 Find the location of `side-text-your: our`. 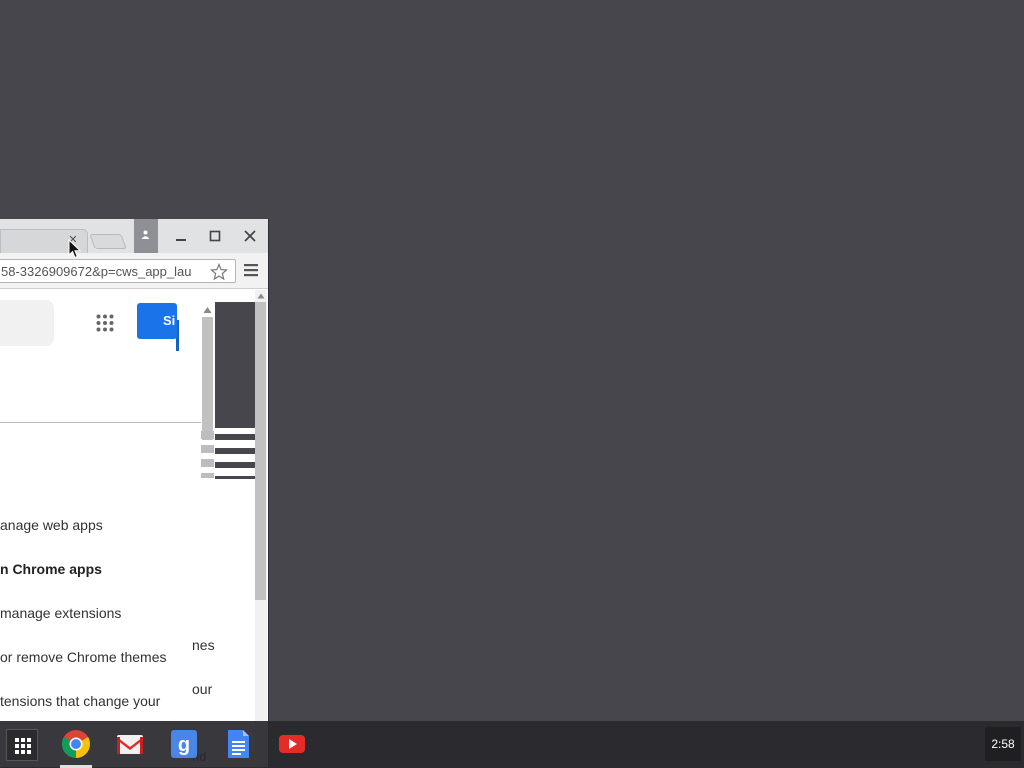

side-text-your: our is located at coordinates (202, 689).